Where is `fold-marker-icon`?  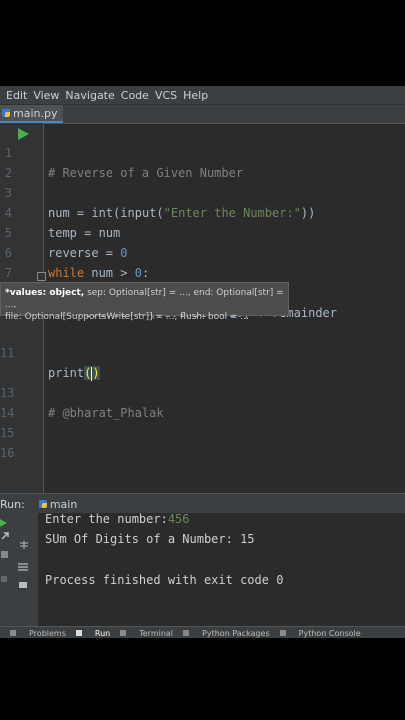 fold-marker-icon is located at coordinates (41, 276).